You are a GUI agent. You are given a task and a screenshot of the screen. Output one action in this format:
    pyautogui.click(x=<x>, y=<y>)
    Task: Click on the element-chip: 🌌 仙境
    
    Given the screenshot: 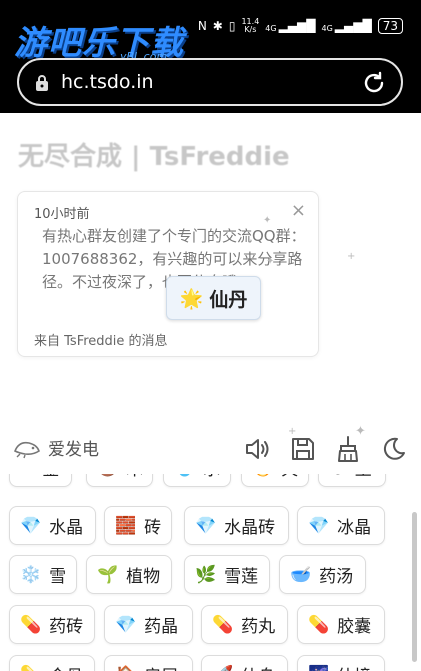 What is the action you would take?
    pyautogui.click(x=341, y=663)
    